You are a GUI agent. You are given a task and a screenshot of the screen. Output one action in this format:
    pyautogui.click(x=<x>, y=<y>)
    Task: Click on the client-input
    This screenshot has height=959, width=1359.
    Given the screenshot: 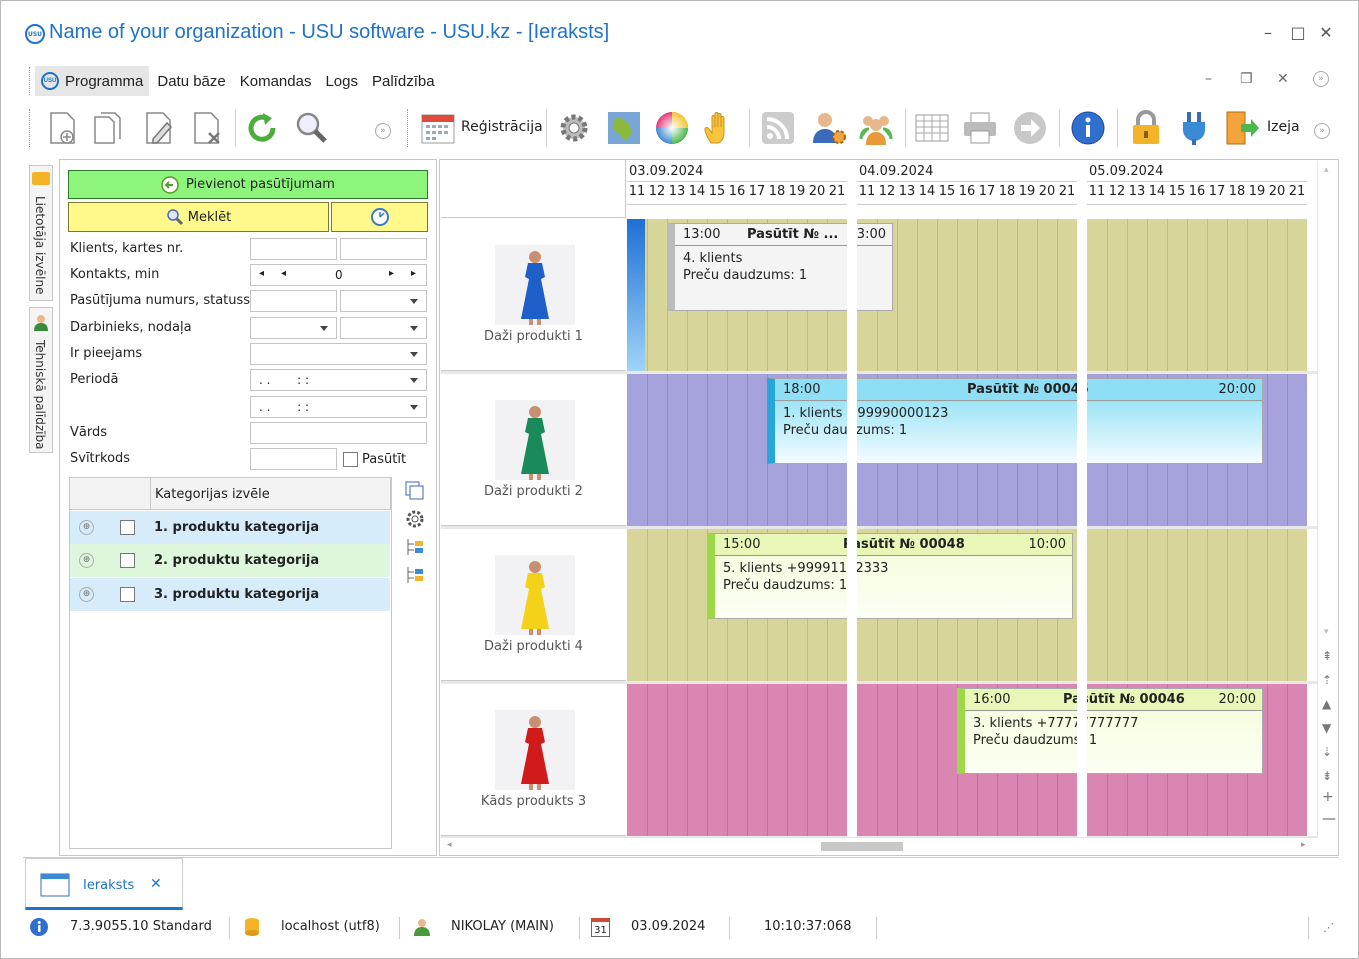 What is the action you would take?
    pyautogui.click(x=293, y=249)
    